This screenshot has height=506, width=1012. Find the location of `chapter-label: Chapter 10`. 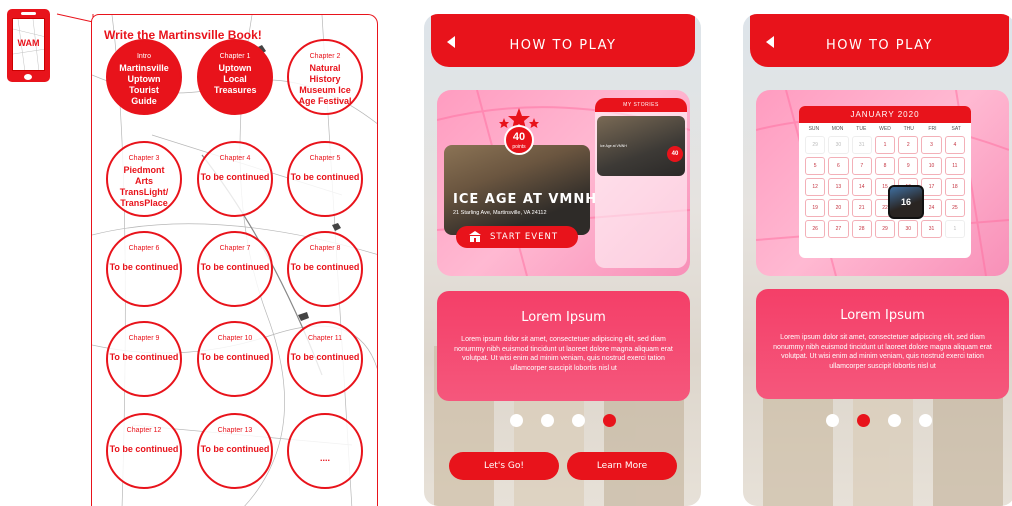

chapter-label: Chapter 10 is located at coordinates (235, 338).